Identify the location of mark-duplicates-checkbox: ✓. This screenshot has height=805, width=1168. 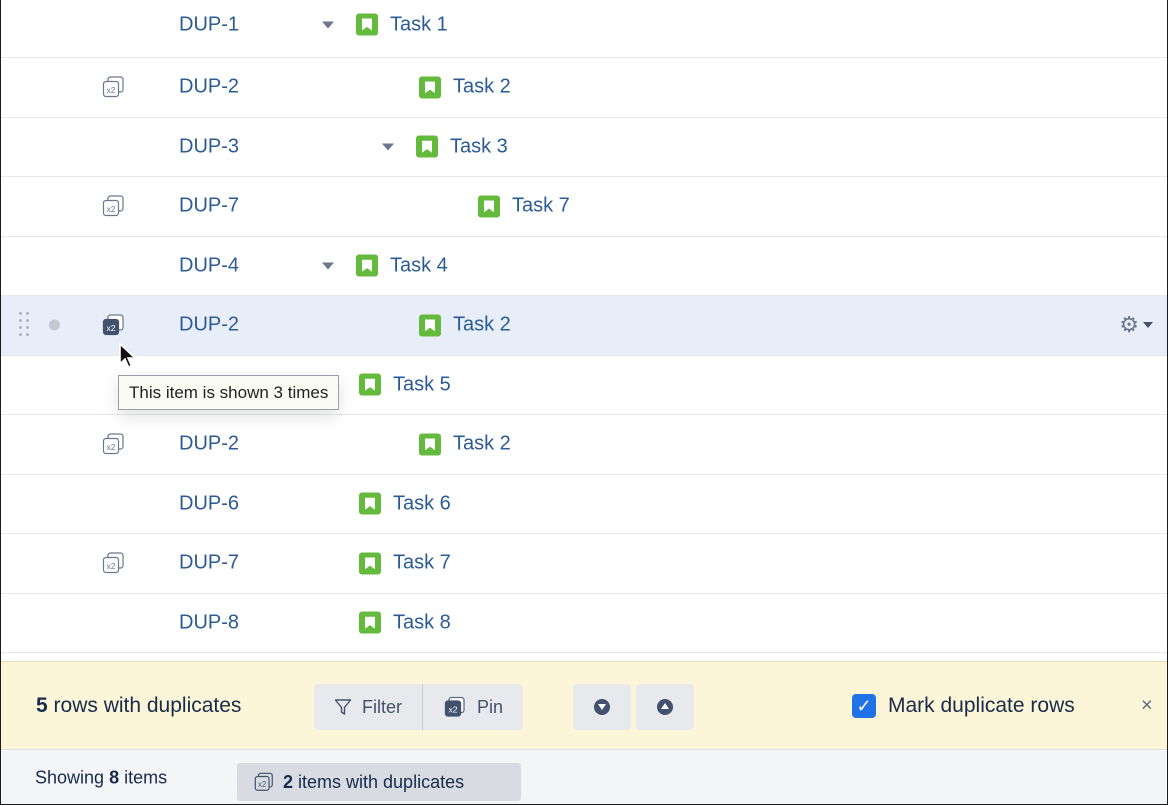
(864, 705).